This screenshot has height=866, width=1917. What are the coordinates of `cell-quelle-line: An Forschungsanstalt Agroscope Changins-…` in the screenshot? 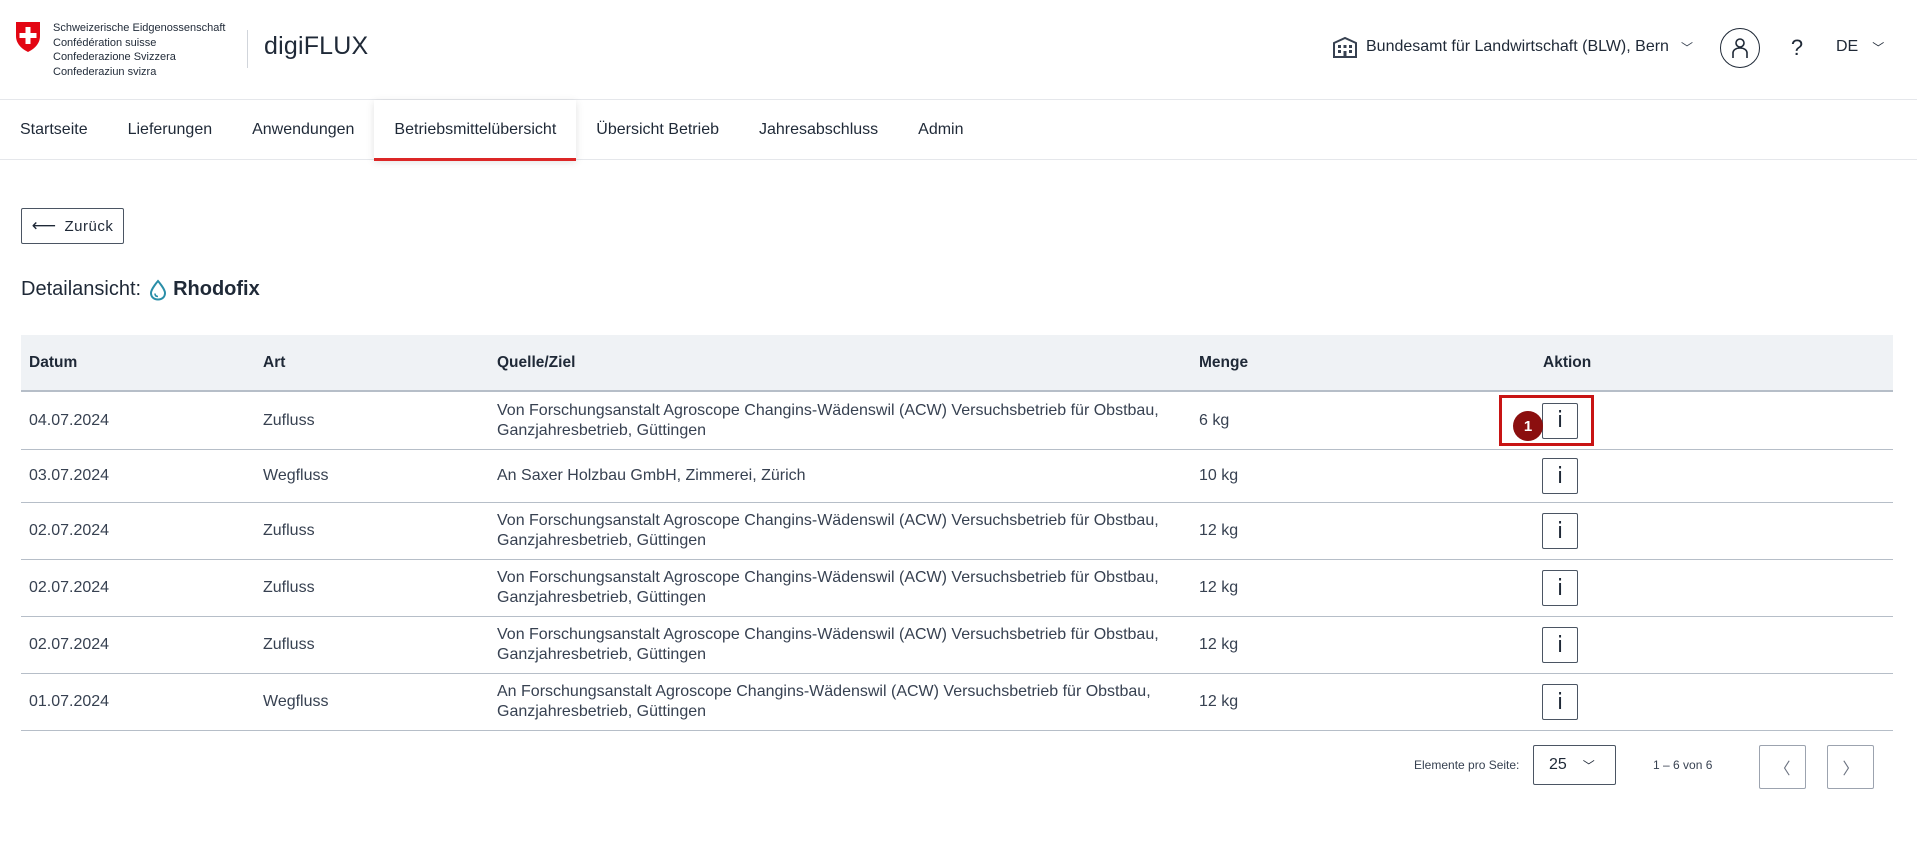 It's located at (824, 691).